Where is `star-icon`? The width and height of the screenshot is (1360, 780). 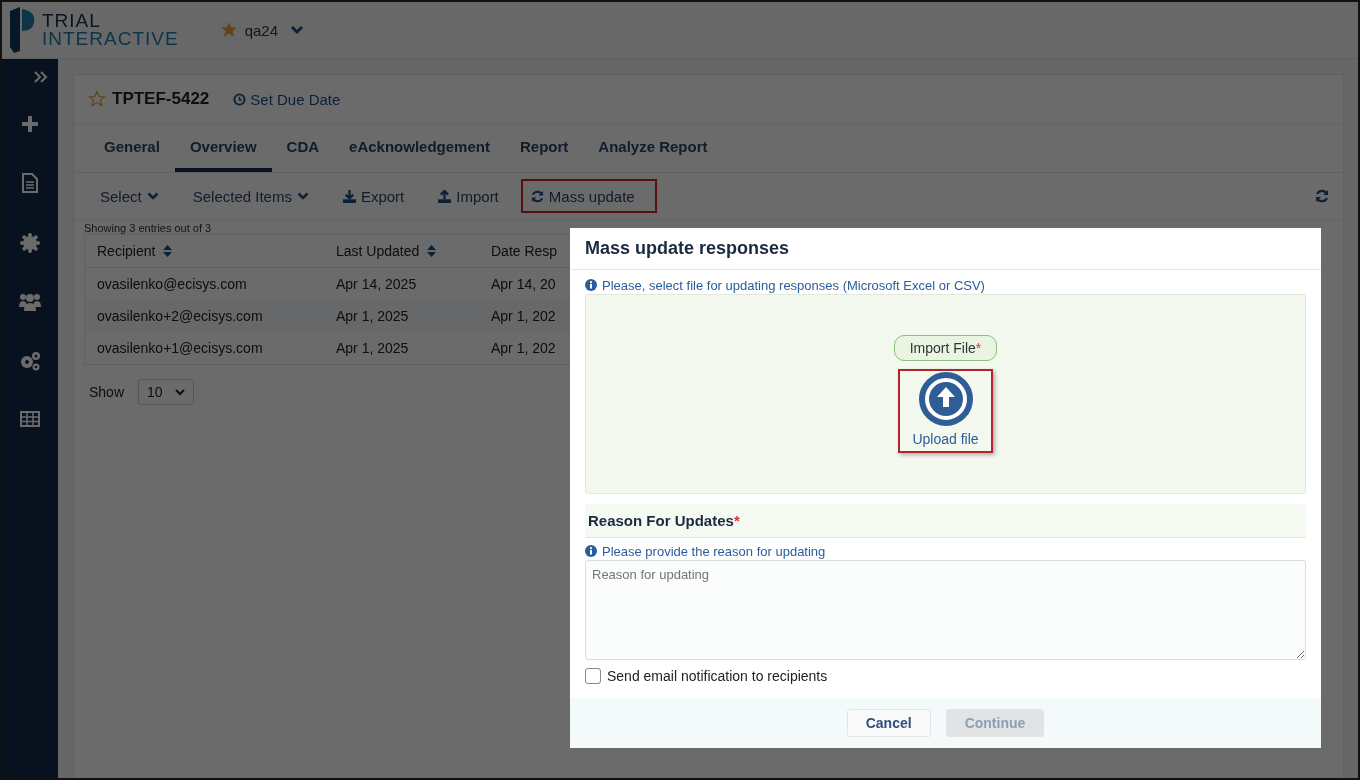 star-icon is located at coordinates (97, 99).